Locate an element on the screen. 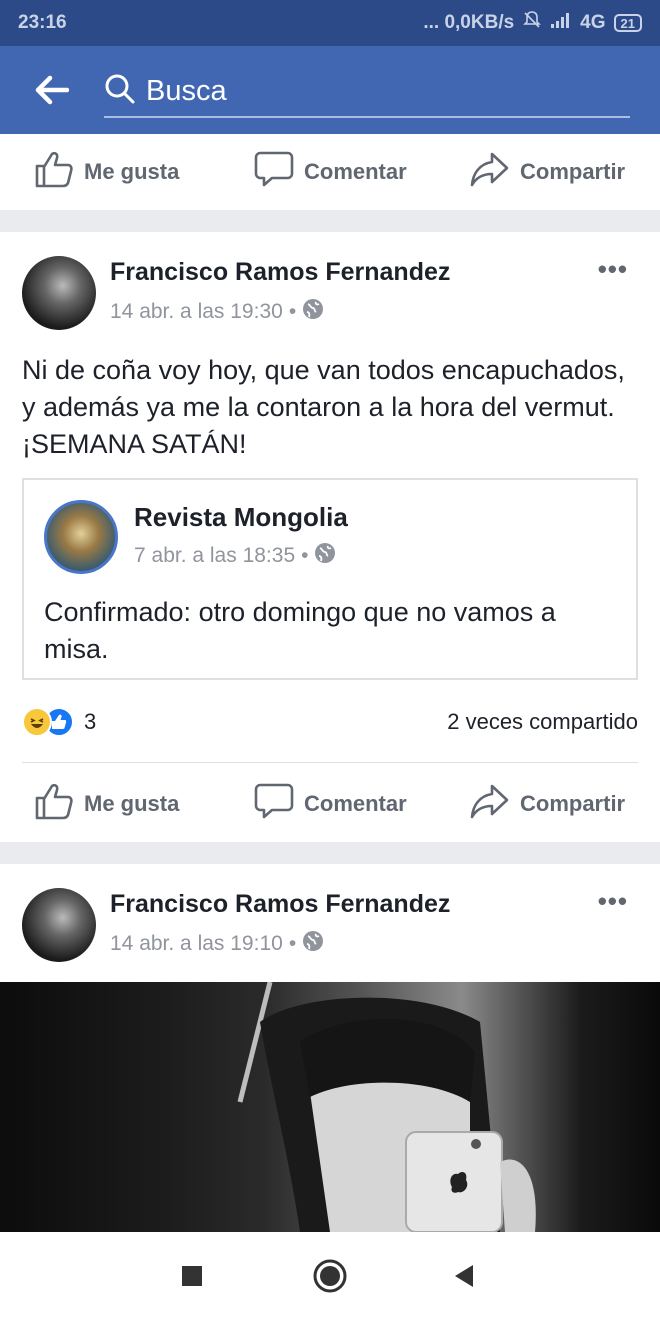 This screenshot has height=1320, width=660. back-arrow-icon is located at coordinates (52, 90).